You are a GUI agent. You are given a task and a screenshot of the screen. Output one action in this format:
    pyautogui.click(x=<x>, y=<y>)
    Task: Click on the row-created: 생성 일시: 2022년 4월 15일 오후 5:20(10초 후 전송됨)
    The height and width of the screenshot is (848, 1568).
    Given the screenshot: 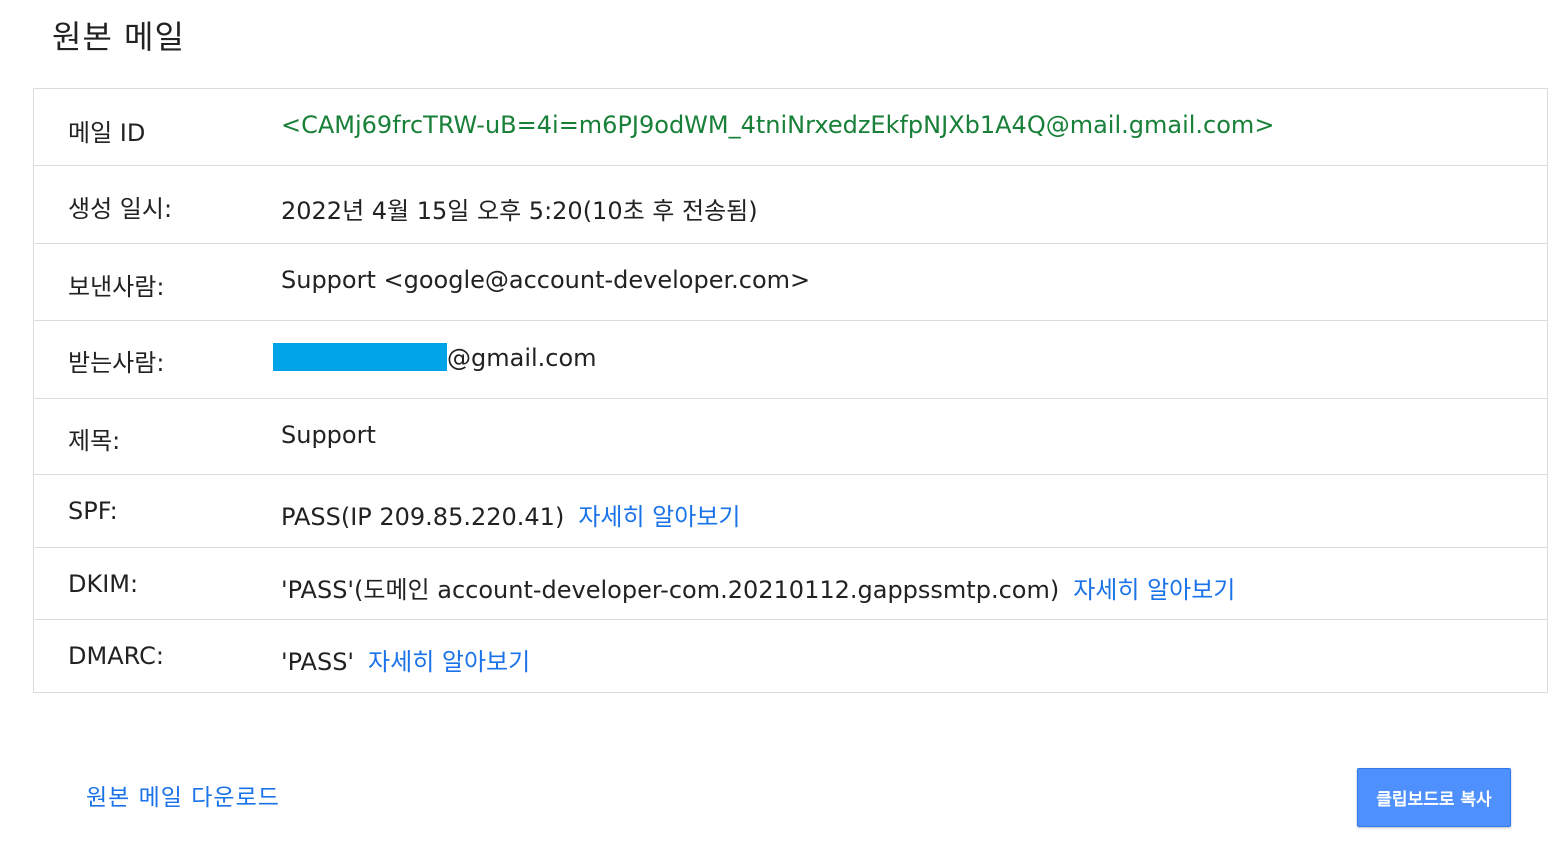 What is the action you would take?
    pyautogui.click(x=790, y=205)
    